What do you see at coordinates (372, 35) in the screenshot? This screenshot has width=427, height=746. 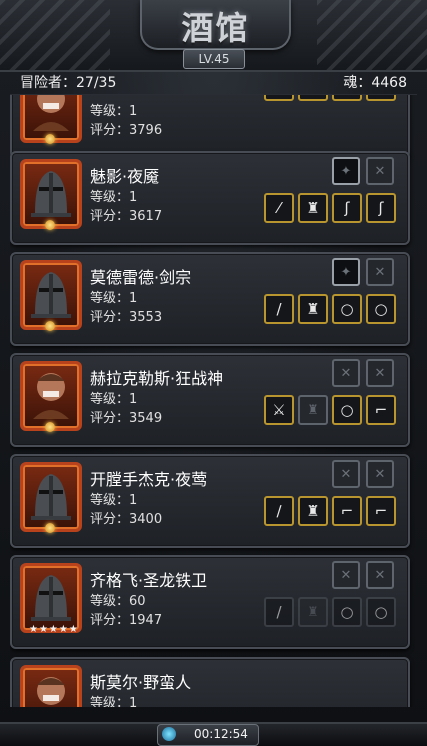 I see `chain-decoration-right` at bounding box center [372, 35].